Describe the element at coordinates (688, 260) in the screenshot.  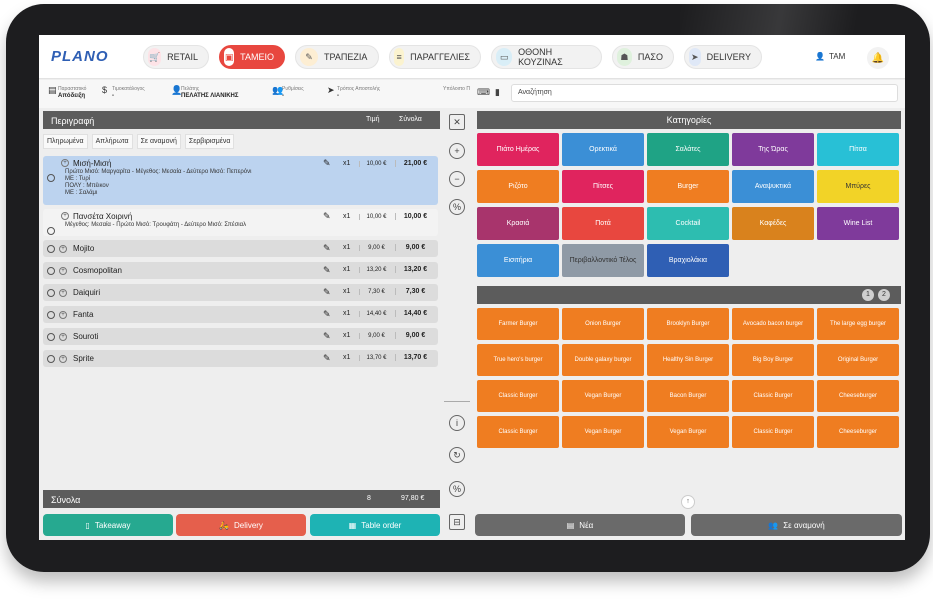
I see `category-tile: Βραχιολάκια` at that location.